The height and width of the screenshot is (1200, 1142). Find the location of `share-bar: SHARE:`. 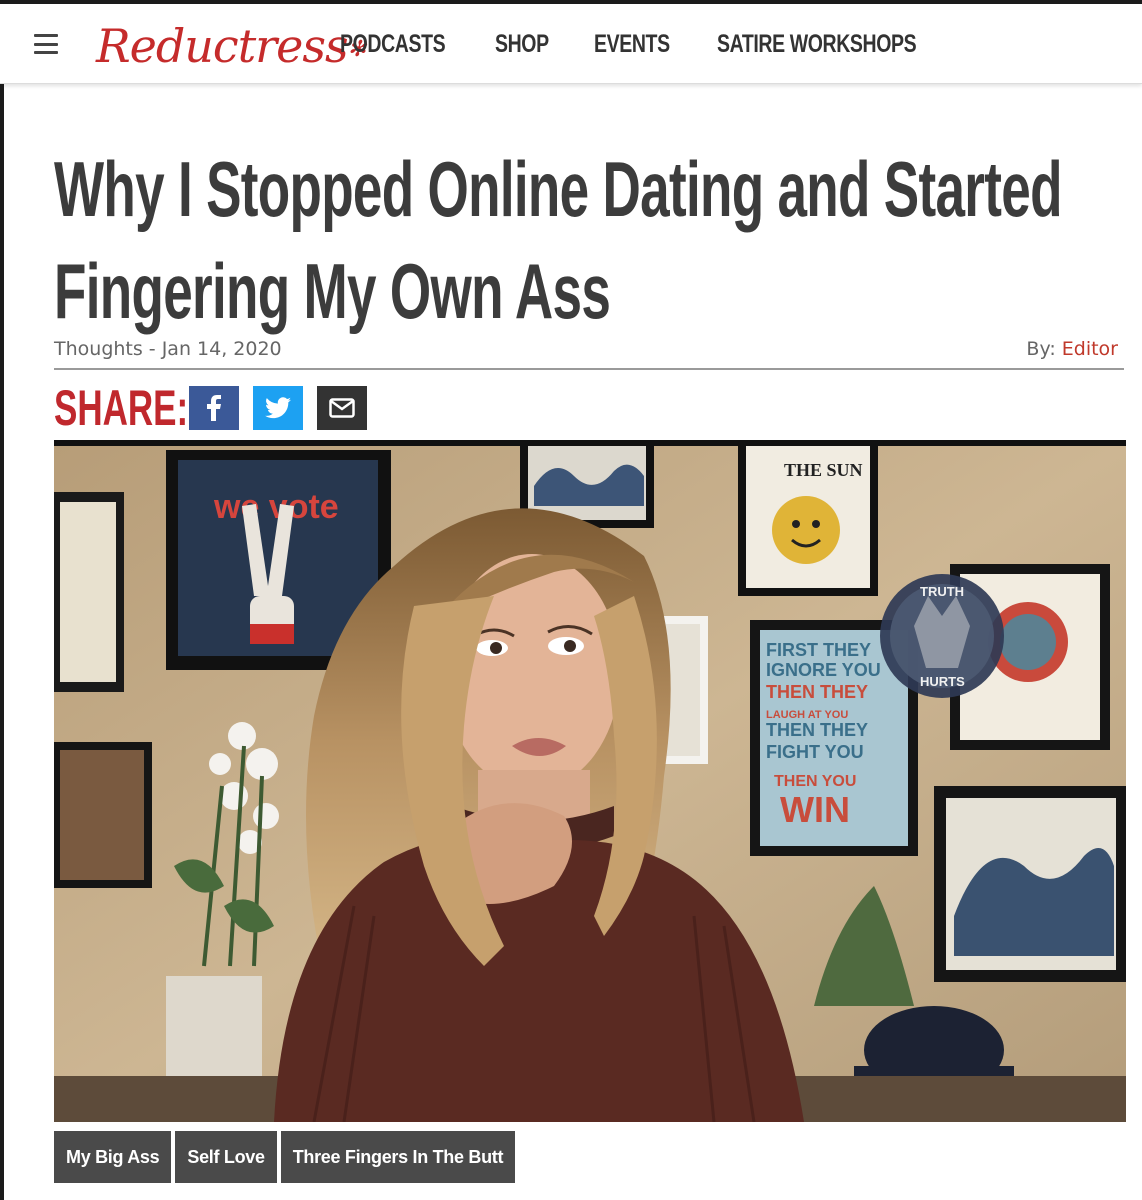

share-bar: SHARE: is located at coordinates (210, 408).